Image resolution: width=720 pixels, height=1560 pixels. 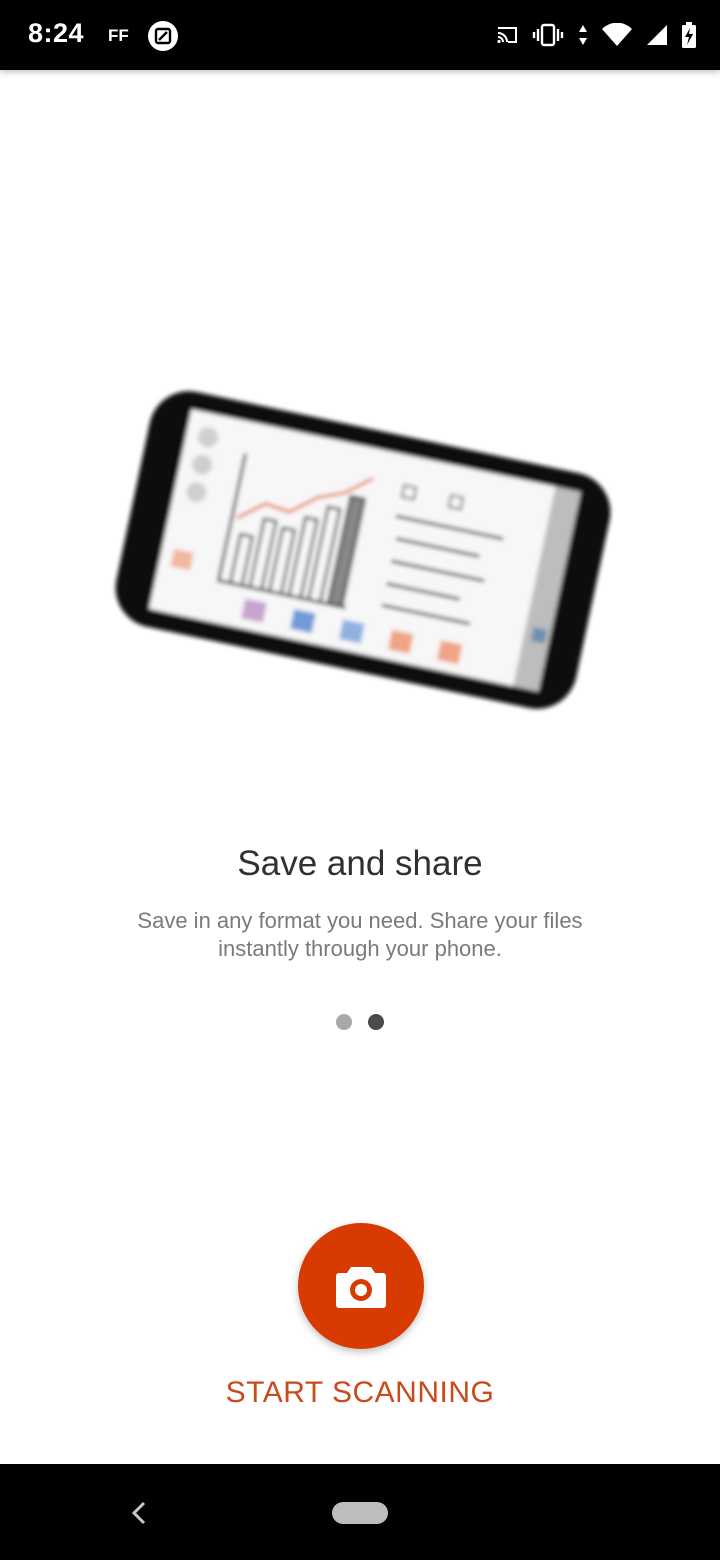 I want to click on page-indicator, so click(x=366, y=1022).